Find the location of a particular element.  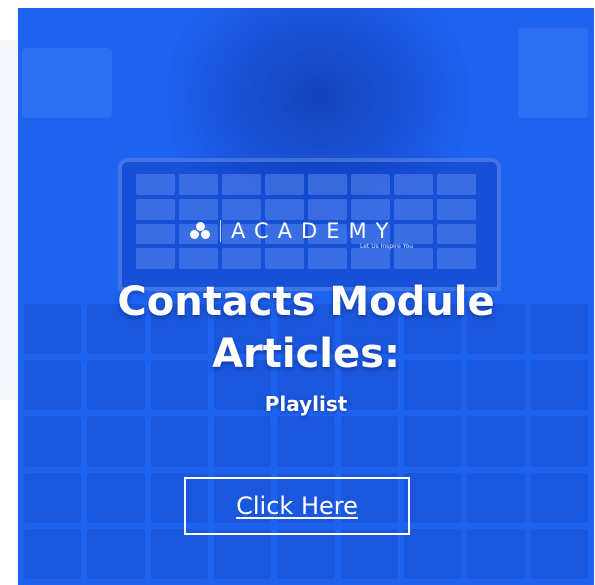

click-here-button: Click Here is located at coordinates (297, 506).